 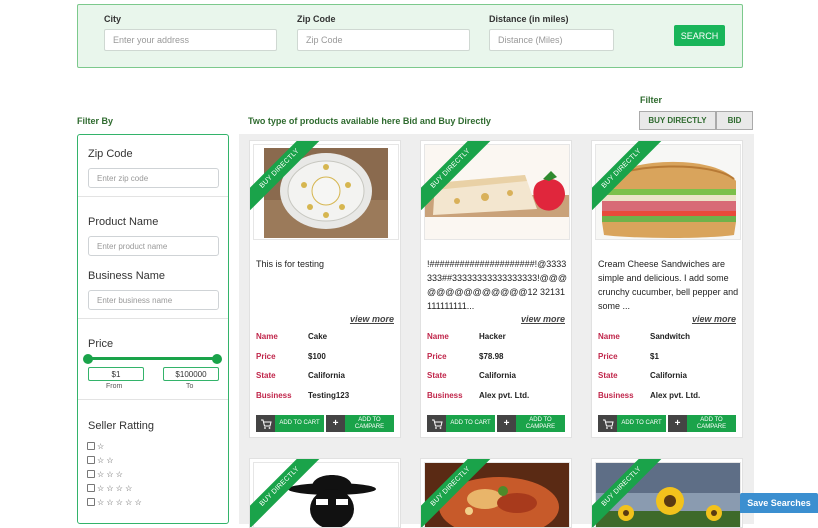 I want to click on stars-icon: ☆ ☆, so click(x=105, y=460).